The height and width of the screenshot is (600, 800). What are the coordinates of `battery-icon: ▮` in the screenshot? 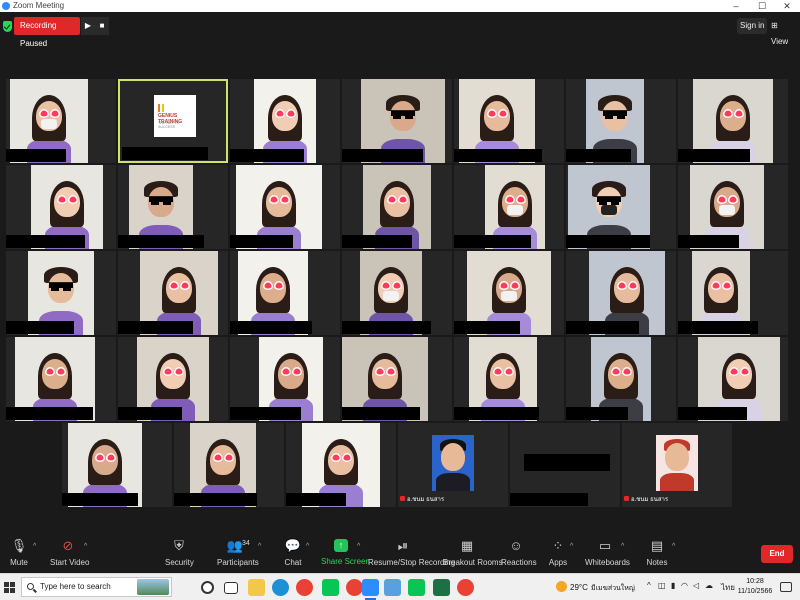 It's located at (673, 585).